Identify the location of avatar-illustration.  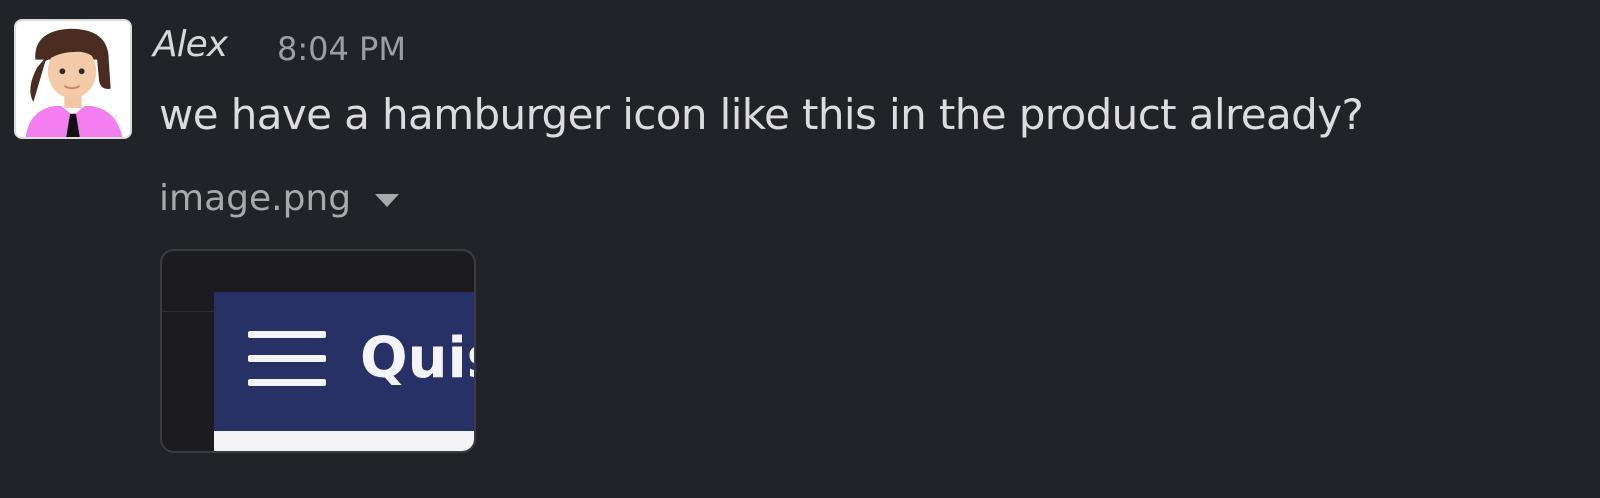
(73, 79).